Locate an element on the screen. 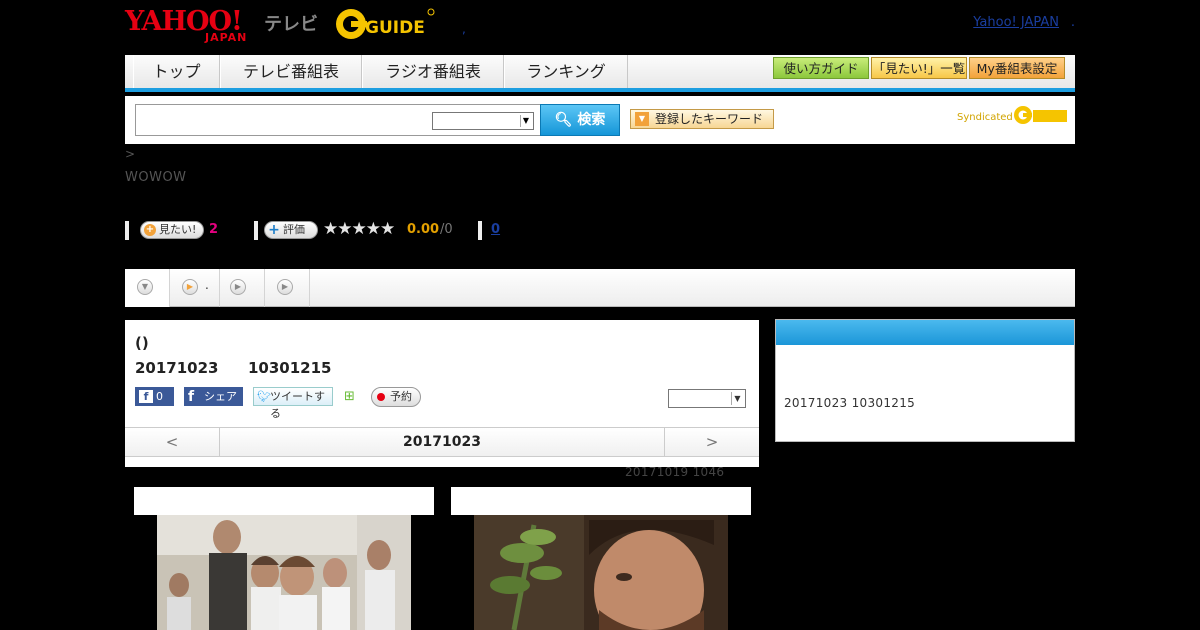 This screenshot has height=630, width=1200. facebook-like-count: 0 is located at coordinates (159, 396).